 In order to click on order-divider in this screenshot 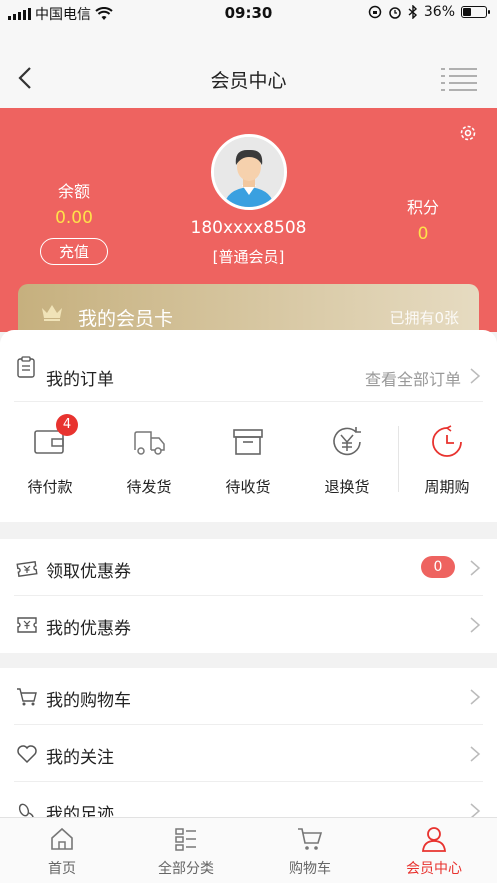, I will do `click(398, 459)`.